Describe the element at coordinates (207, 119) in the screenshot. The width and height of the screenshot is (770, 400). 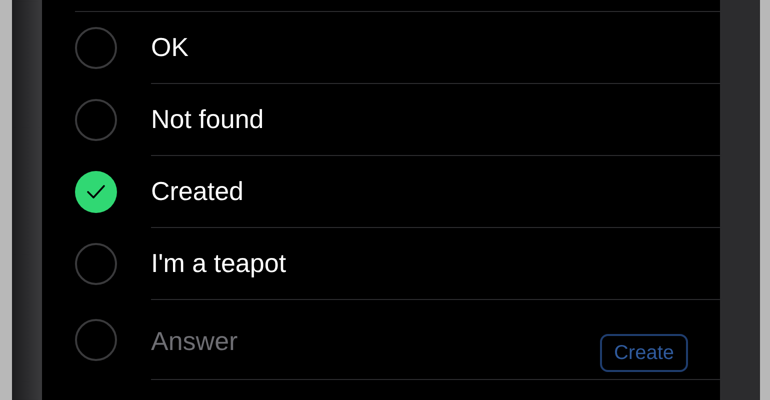
I see `option-label: Not found` at that location.